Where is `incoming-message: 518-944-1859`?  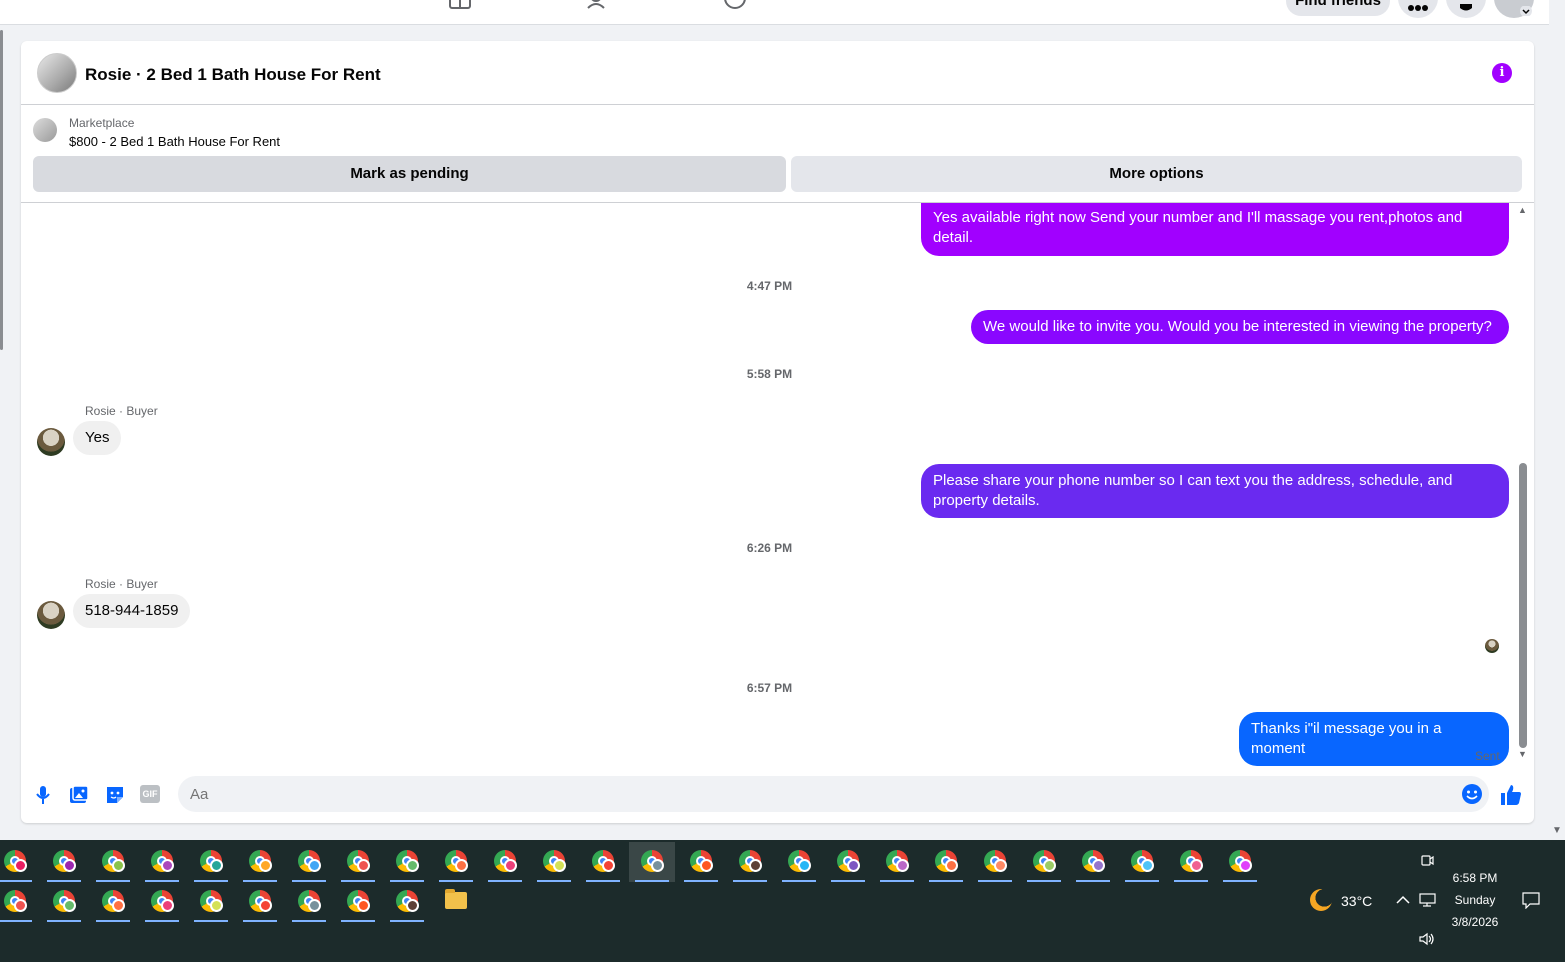
incoming-message: 518-944-1859 is located at coordinates (132, 611).